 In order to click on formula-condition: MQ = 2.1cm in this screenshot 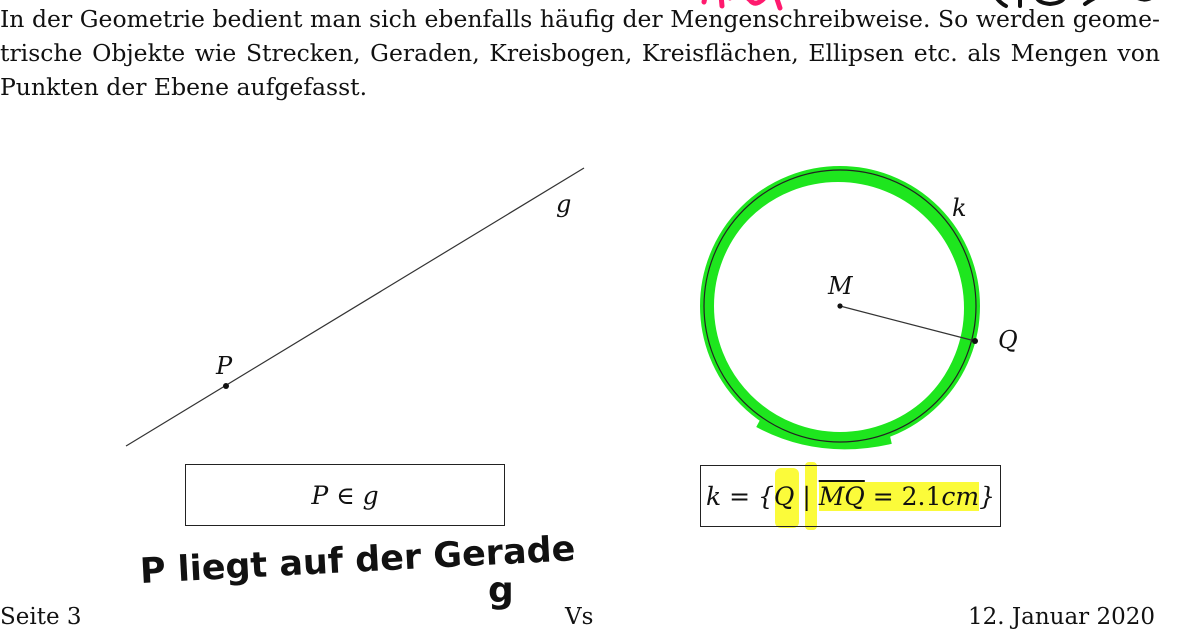, I will do `click(899, 496)`.